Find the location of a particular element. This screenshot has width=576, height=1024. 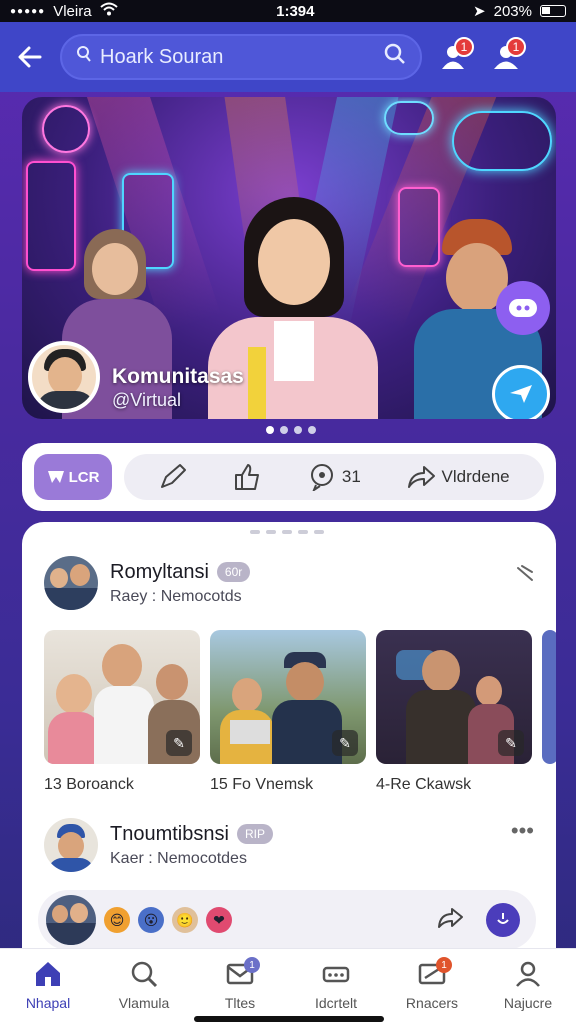

edit-button is located at coordinates (173, 477).